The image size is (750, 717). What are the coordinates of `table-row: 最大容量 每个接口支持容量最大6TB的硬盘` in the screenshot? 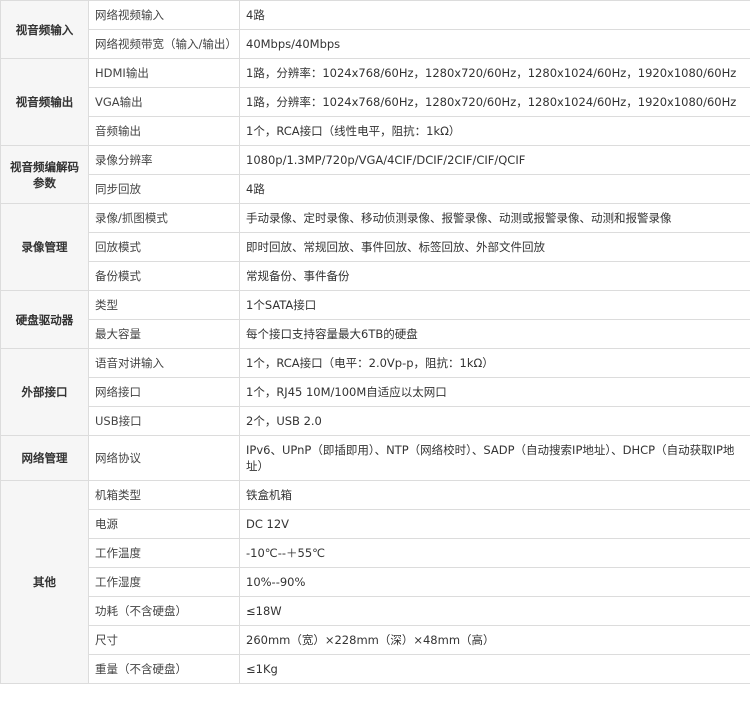 It's located at (375, 334).